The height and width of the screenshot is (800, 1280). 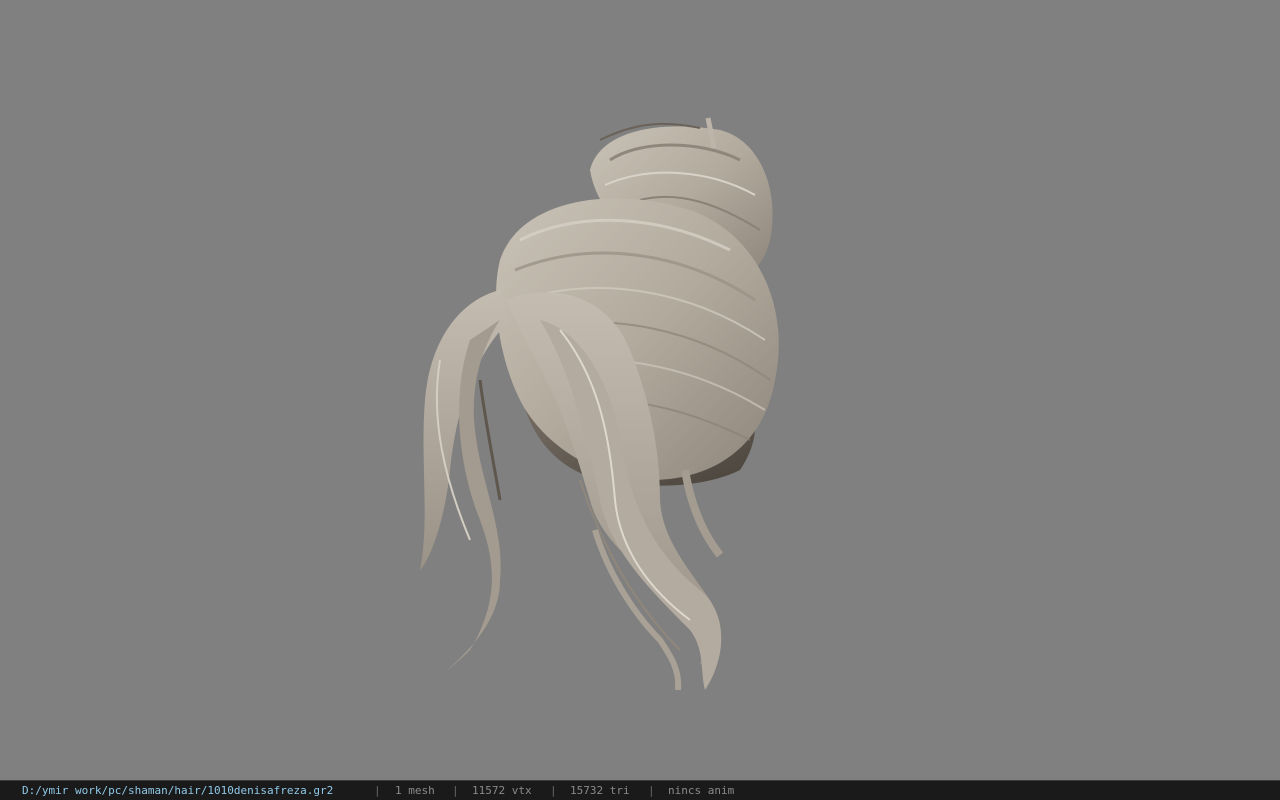 What do you see at coordinates (415, 790) in the screenshot?
I see `mesh-count-label: 1 mesh` at bounding box center [415, 790].